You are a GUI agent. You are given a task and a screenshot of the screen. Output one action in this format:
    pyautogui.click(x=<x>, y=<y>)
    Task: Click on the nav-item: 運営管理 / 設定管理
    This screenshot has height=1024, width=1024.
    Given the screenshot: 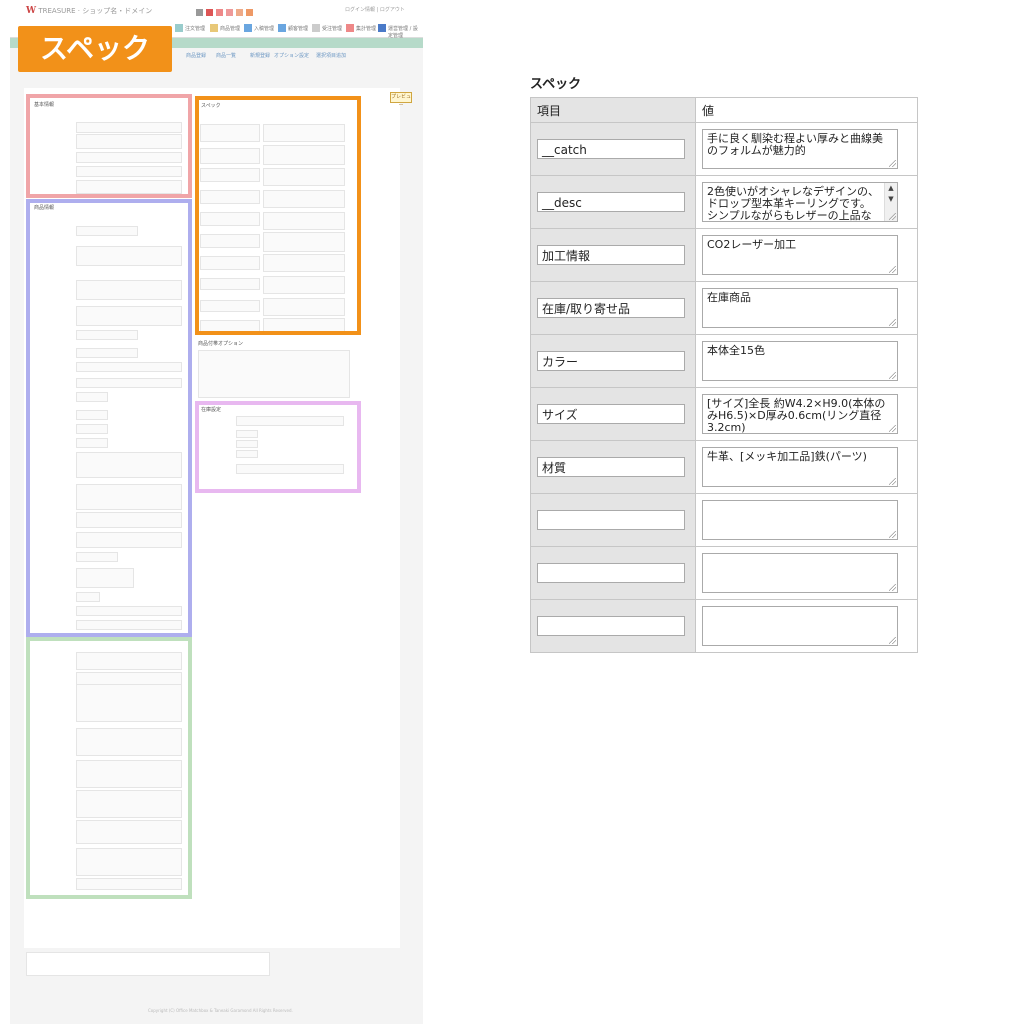 What is the action you would take?
    pyautogui.click(x=403, y=32)
    